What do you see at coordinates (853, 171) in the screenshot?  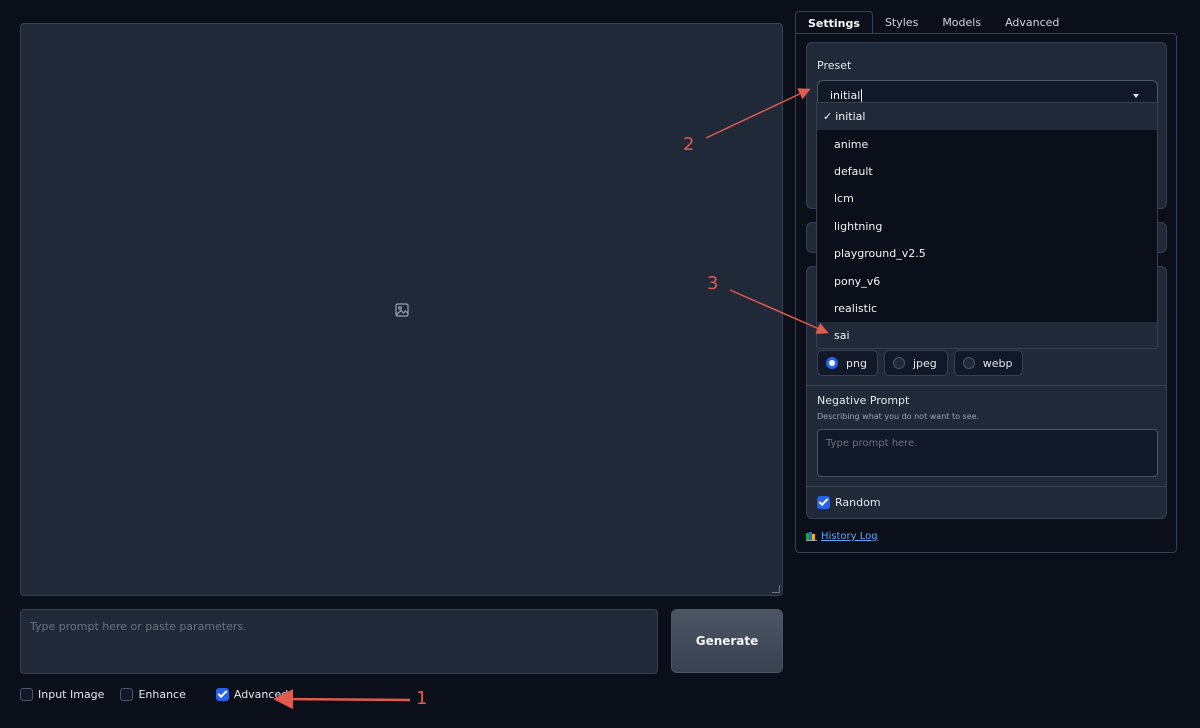 I see `option-label: default` at bounding box center [853, 171].